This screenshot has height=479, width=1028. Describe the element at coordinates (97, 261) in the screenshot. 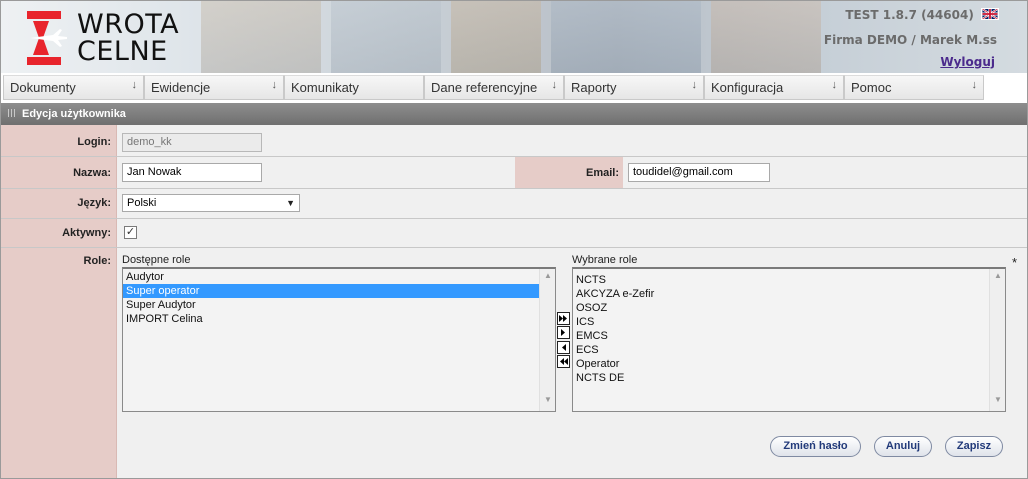

I see `roles-label: Role:` at that location.